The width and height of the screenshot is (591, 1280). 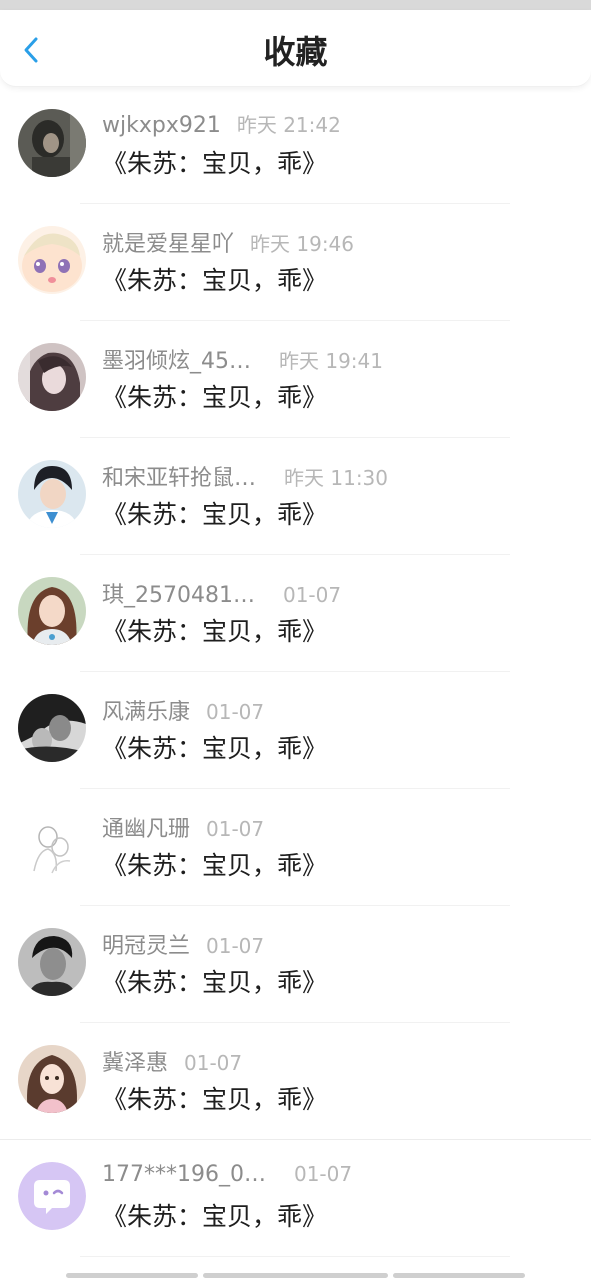 What do you see at coordinates (172, 1061) in the screenshot?
I see `item-meta: 冀泽惠 01-07` at bounding box center [172, 1061].